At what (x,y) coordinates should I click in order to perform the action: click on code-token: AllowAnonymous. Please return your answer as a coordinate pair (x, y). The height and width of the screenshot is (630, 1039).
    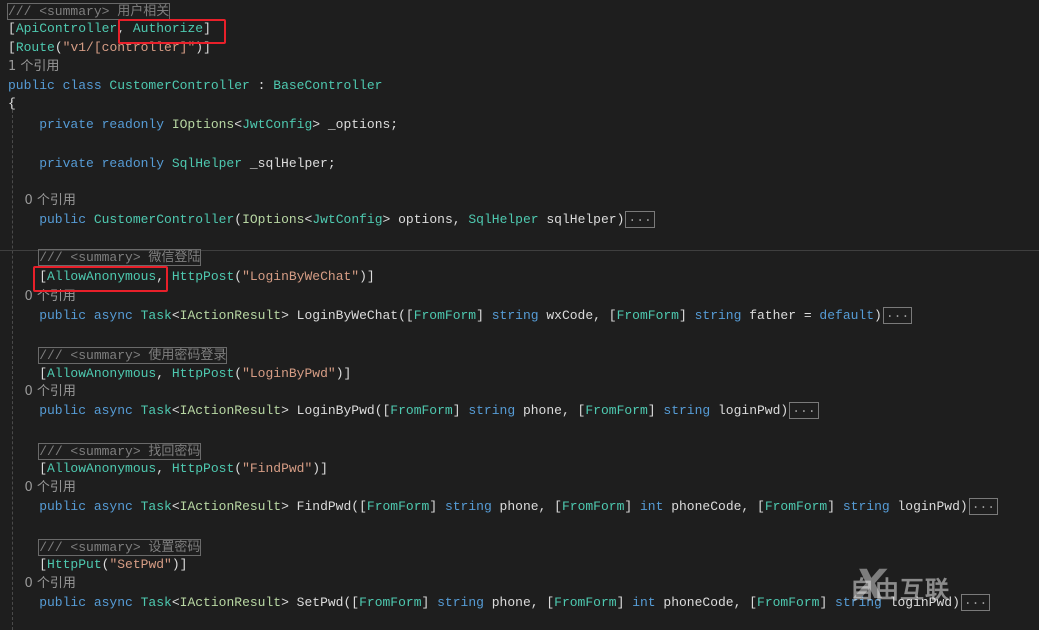
    Looking at the image, I should click on (102, 373).